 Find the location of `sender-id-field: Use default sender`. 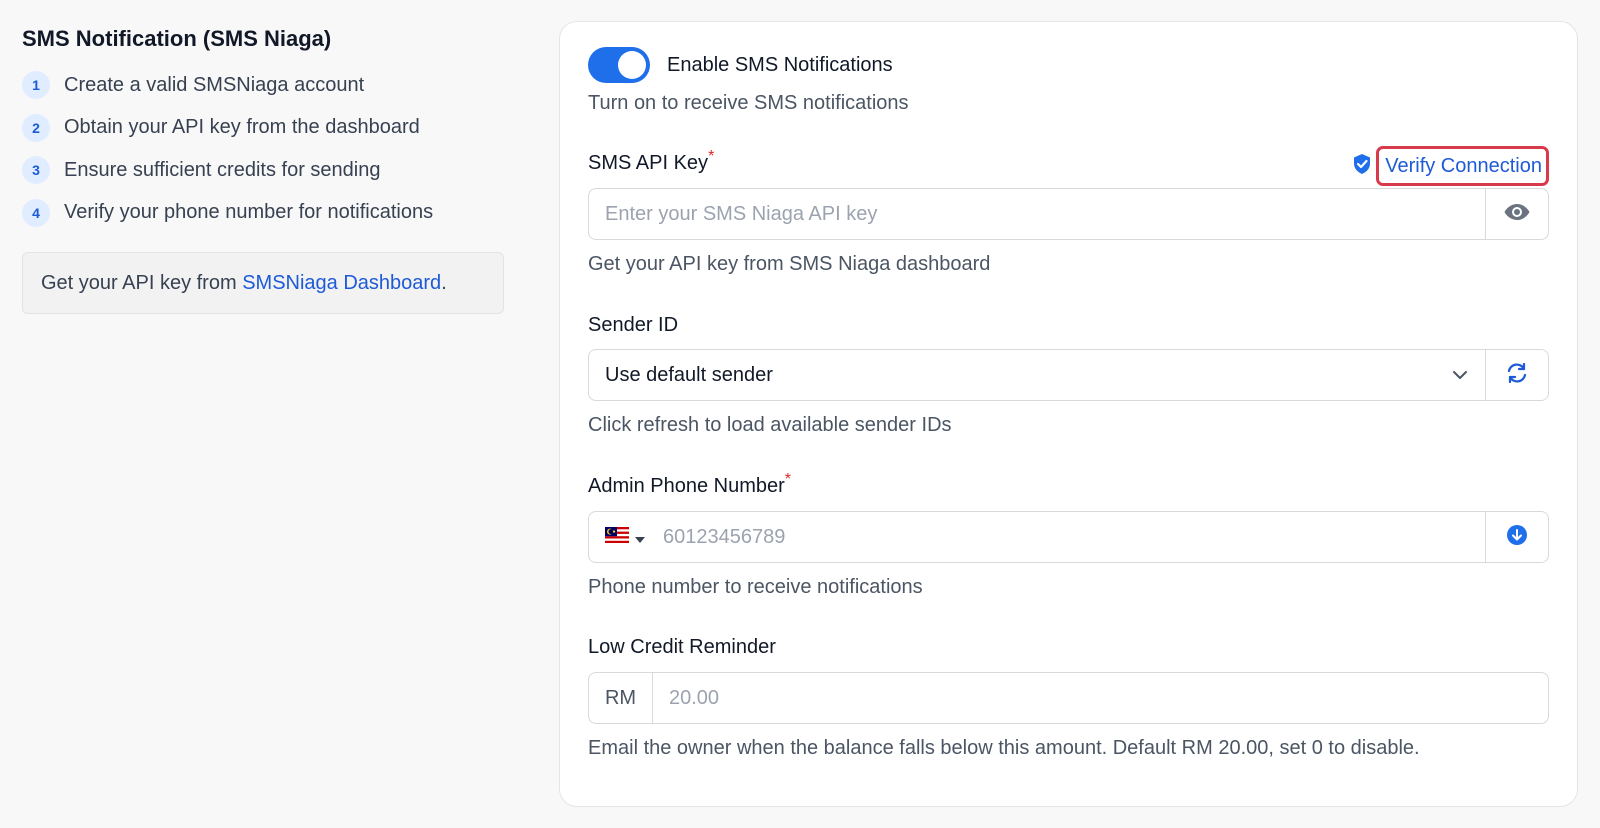

sender-id-field: Use default sender is located at coordinates (1068, 375).